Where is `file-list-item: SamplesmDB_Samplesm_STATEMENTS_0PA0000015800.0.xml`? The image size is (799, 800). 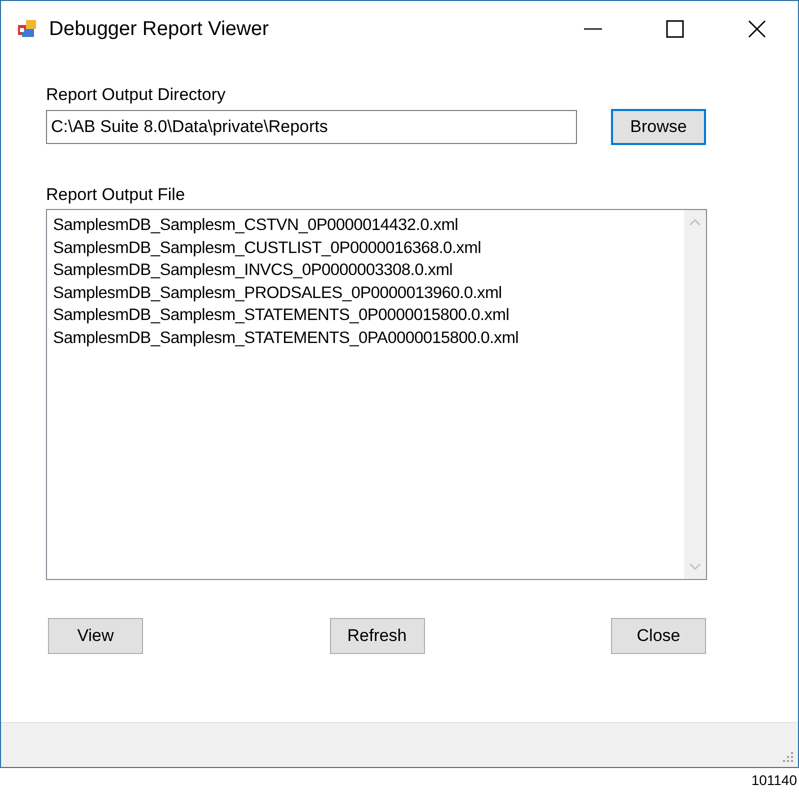
file-list-item: SamplesmDB_Samplesm_STATEMENTS_0PA0000015800.0.xml is located at coordinates (286, 337).